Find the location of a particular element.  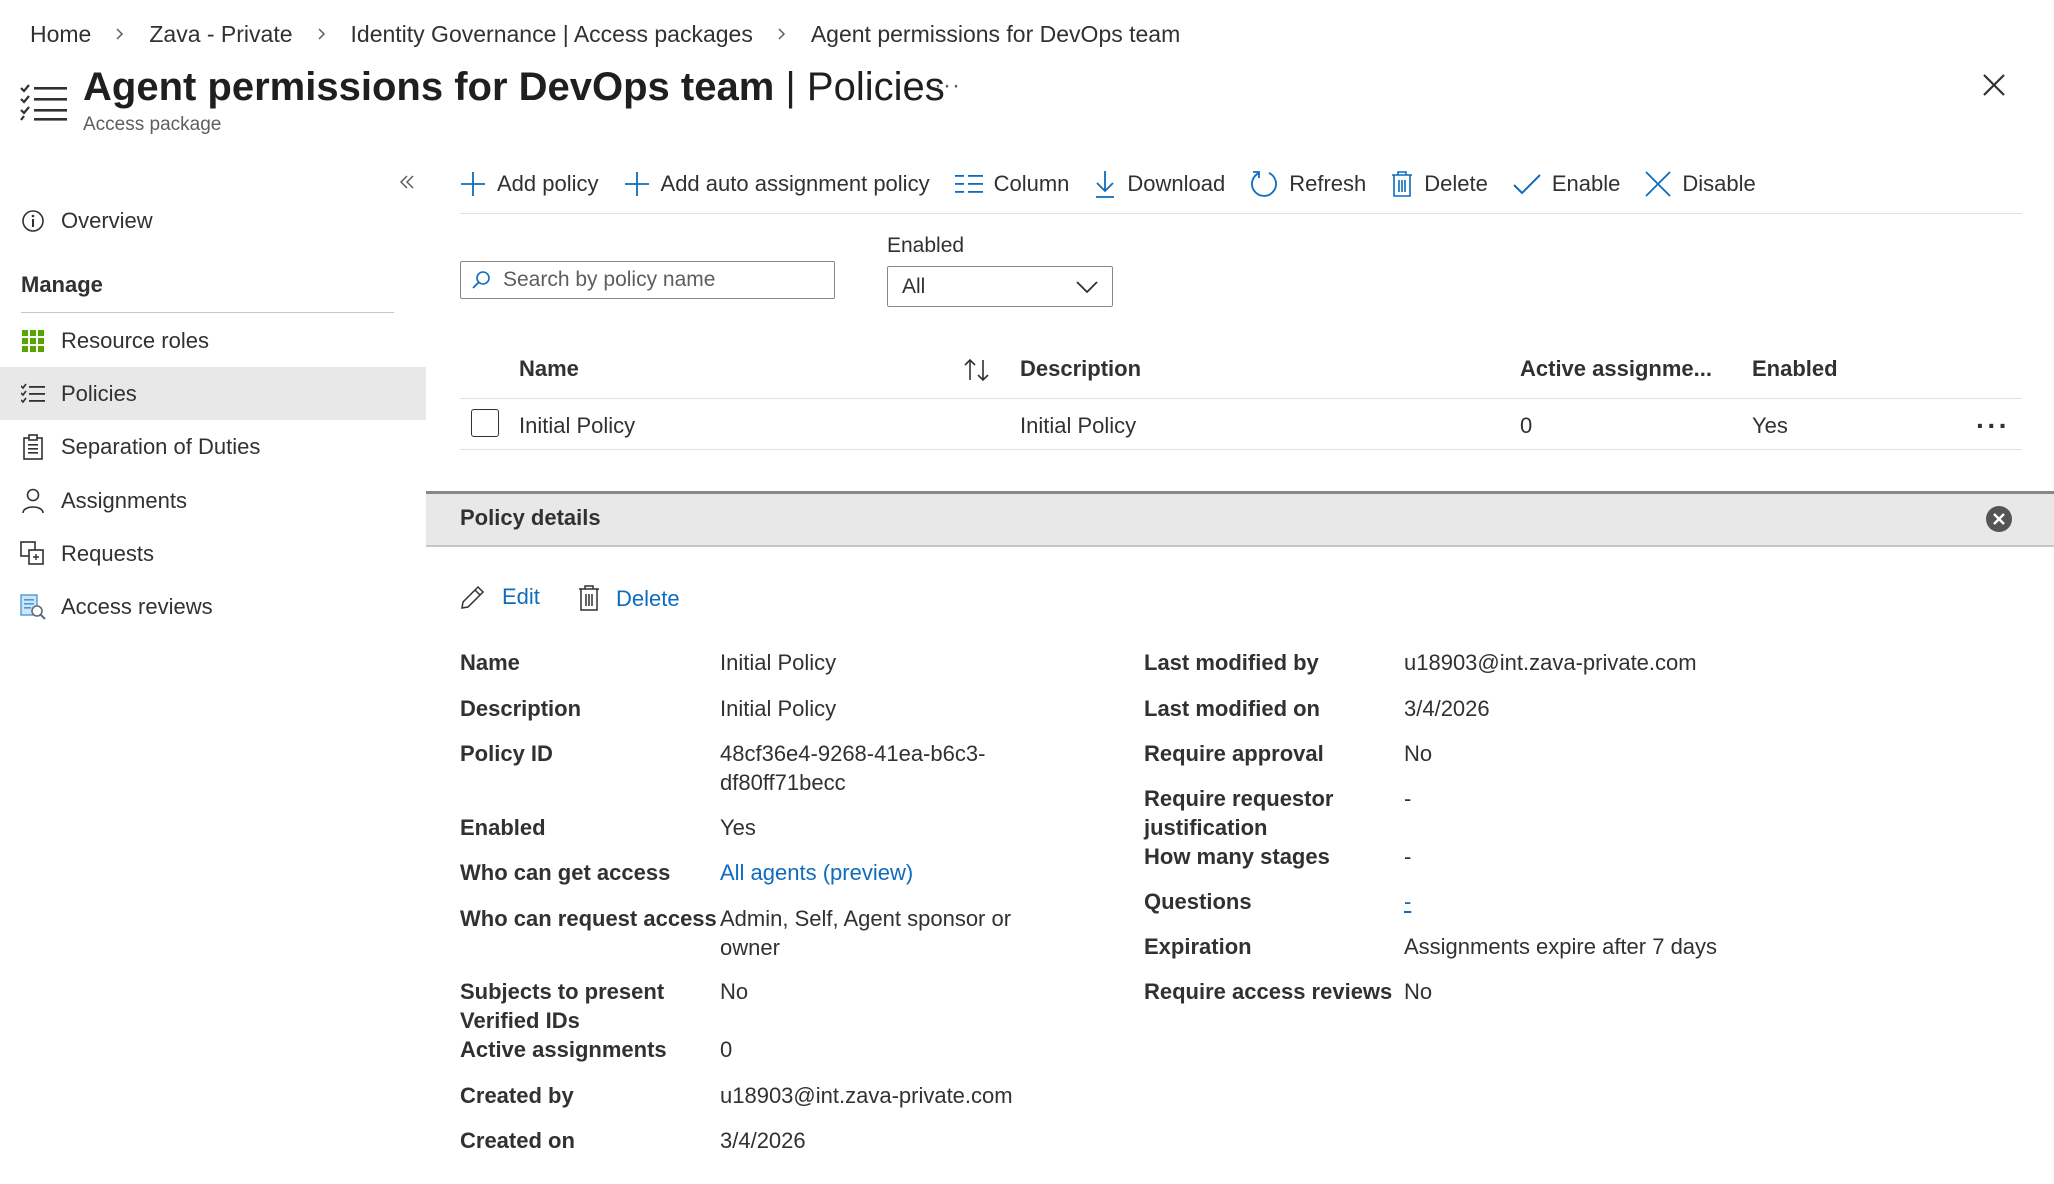

sidebar-item-access-reviews: Access reviews is located at coordinates (213, 606).